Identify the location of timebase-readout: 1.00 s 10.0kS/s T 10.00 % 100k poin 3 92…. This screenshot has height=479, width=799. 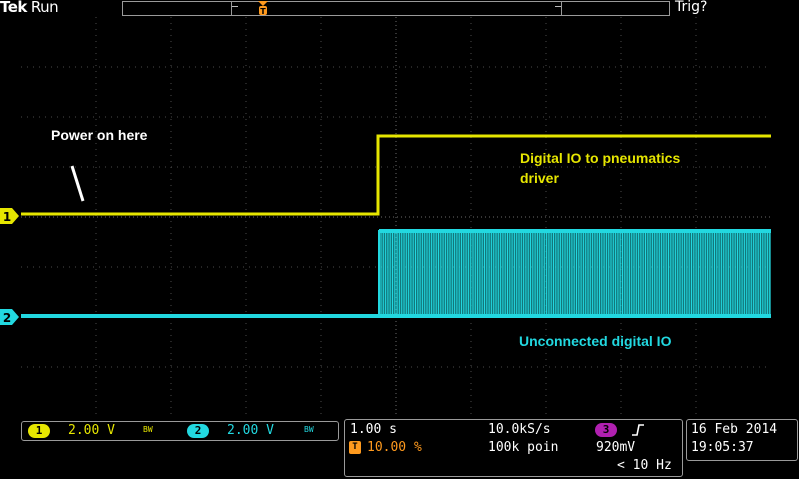
(513, 448).